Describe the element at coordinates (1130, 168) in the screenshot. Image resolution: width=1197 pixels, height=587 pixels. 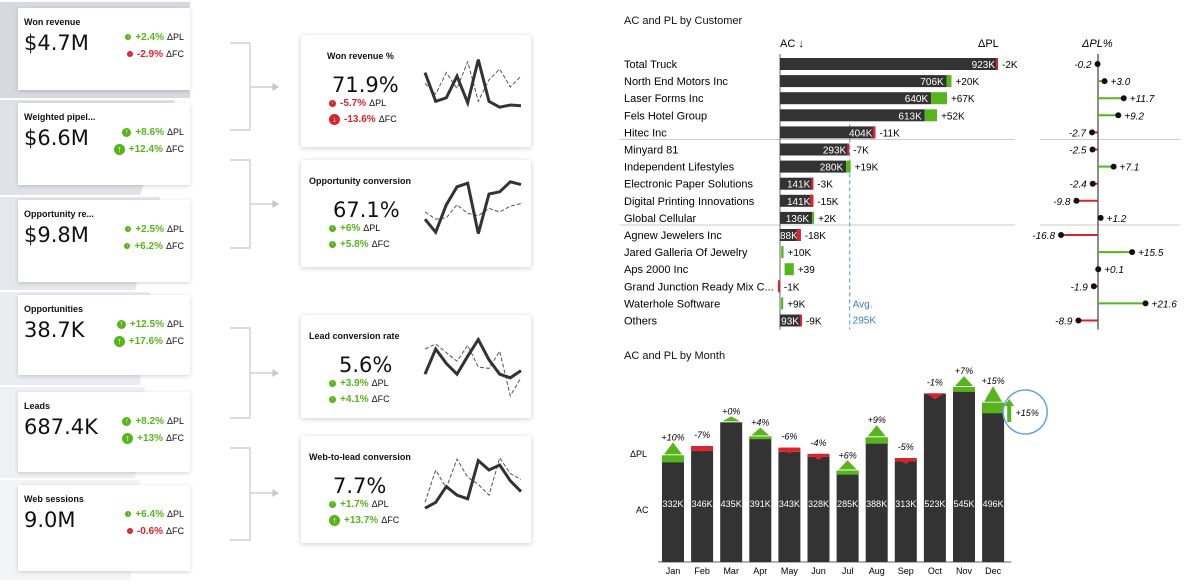
I see `pct-label: +7.1` at that location.